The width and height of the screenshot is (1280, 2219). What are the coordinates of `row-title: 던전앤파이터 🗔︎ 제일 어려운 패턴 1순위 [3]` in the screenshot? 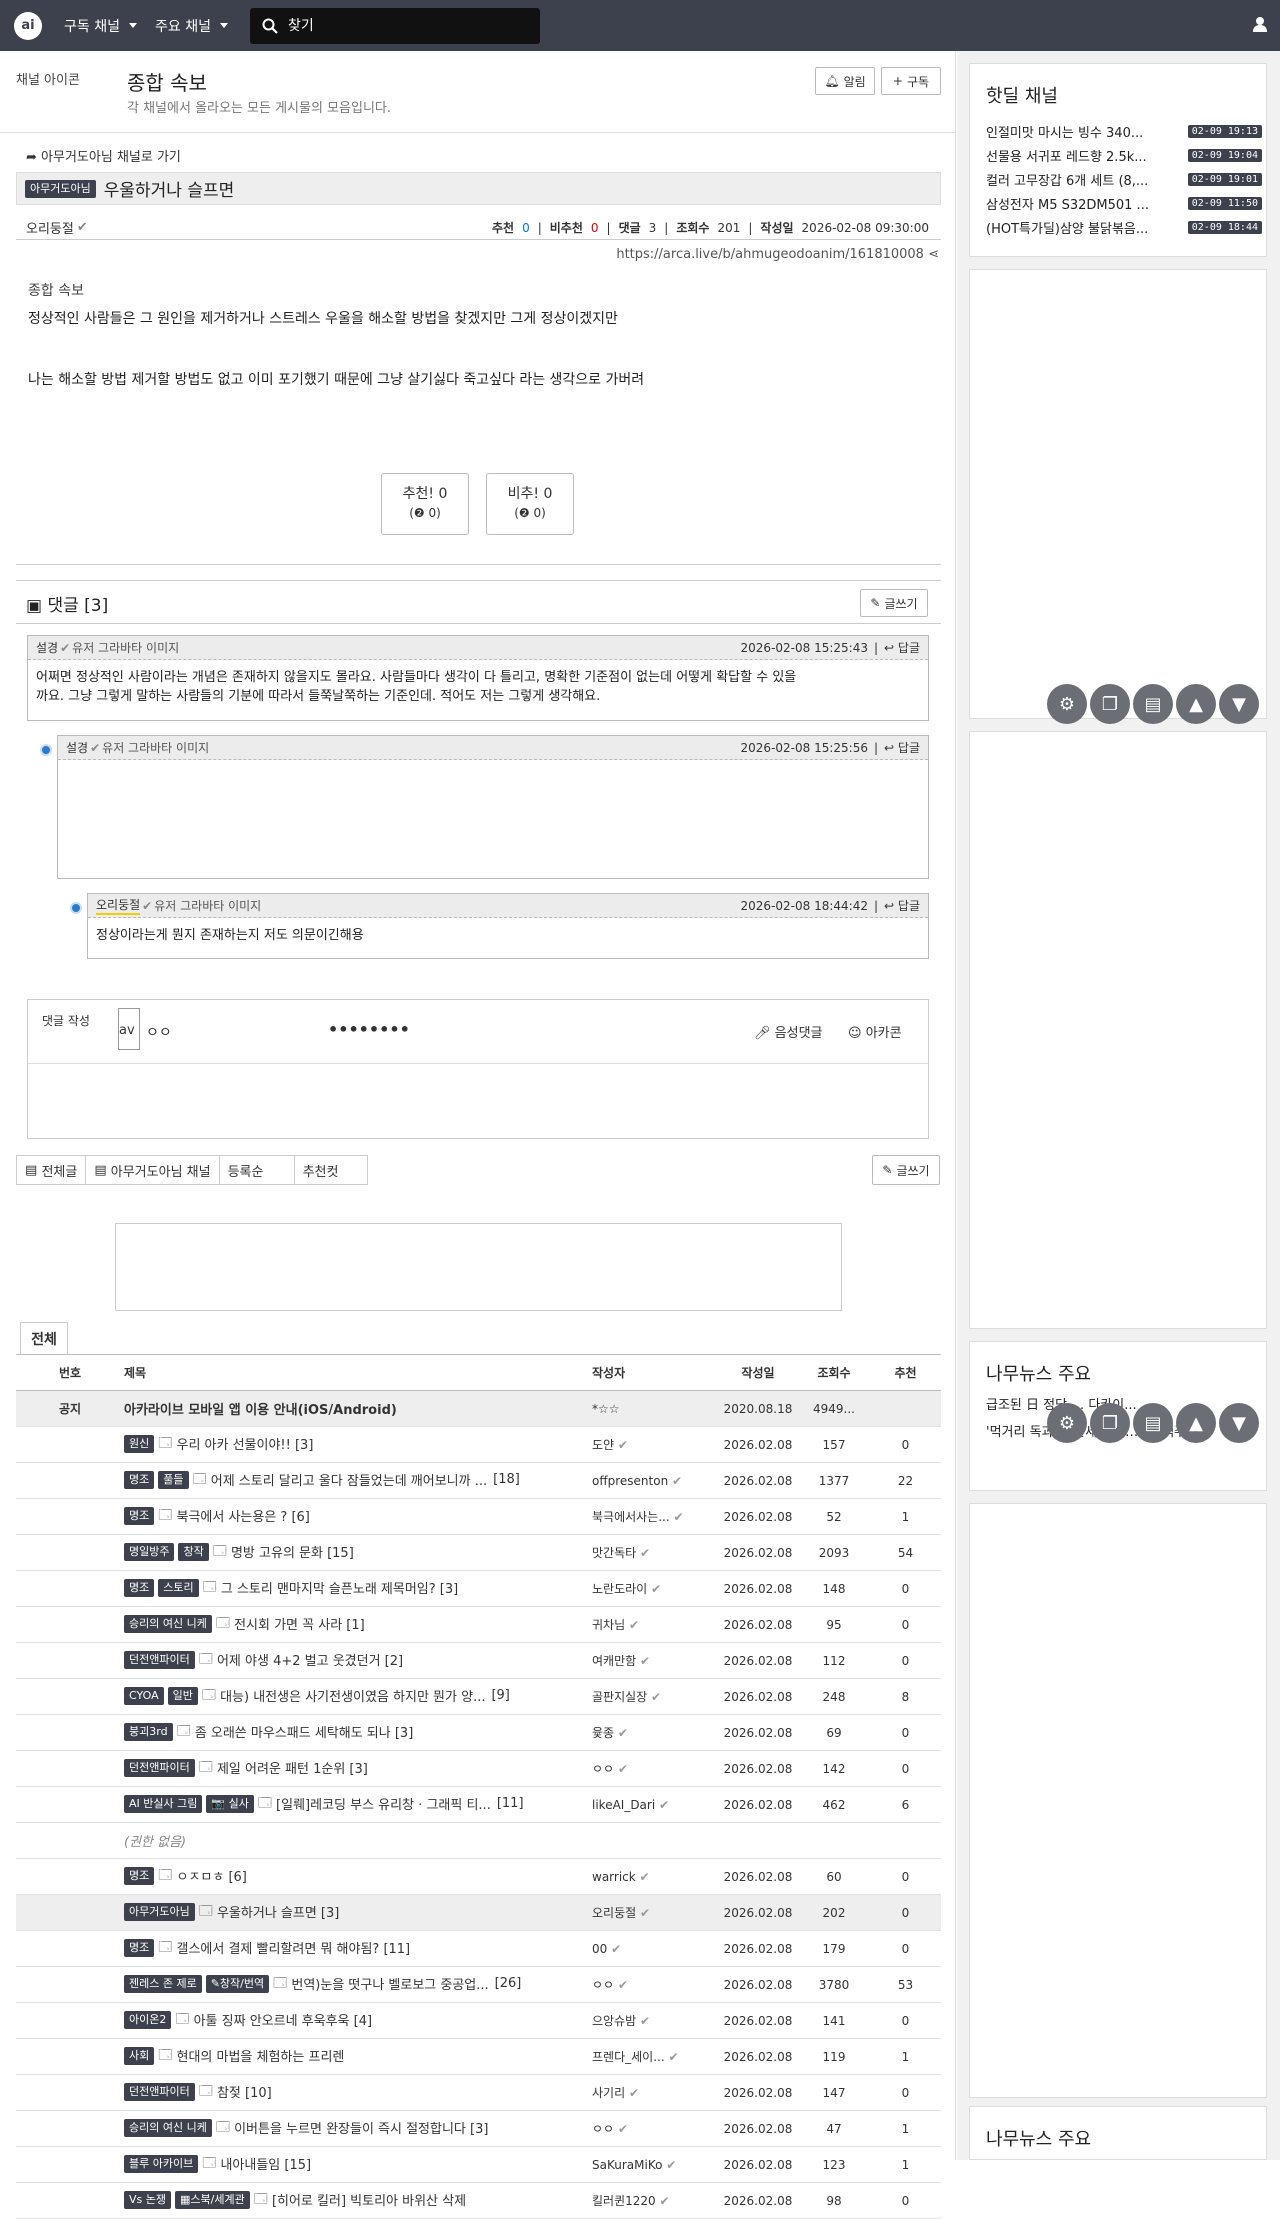 It's located at (358, 1768).